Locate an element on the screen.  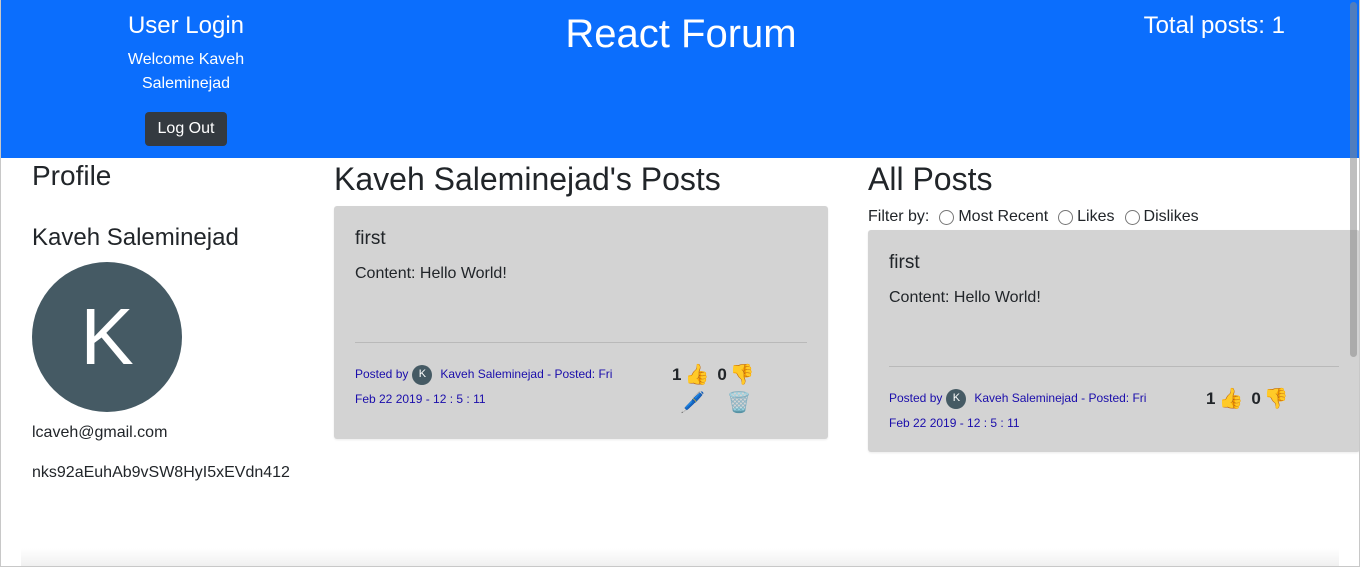
user-posts-heading: Kaveh Saleminejad's Posts is located at coordinates (527, 179).